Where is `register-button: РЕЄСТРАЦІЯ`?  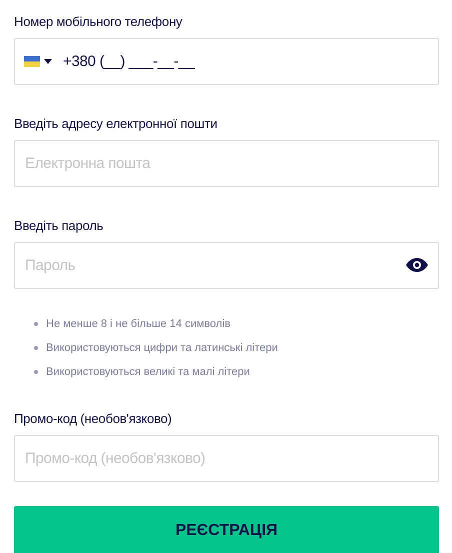
register-button: РЕЄСТРАЦІЯ is located at coordinates (226, 529).